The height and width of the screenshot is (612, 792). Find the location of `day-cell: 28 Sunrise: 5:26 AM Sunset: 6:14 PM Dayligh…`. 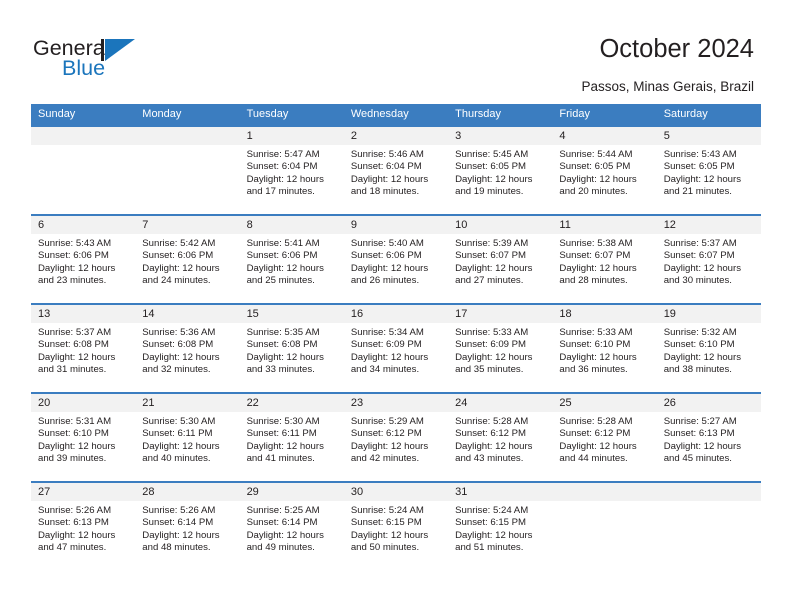

day-cell: 28 Sunrise: 5:26 AM Sunset: 6:14 PM Dayligh… is located at coordinates (187, 526).